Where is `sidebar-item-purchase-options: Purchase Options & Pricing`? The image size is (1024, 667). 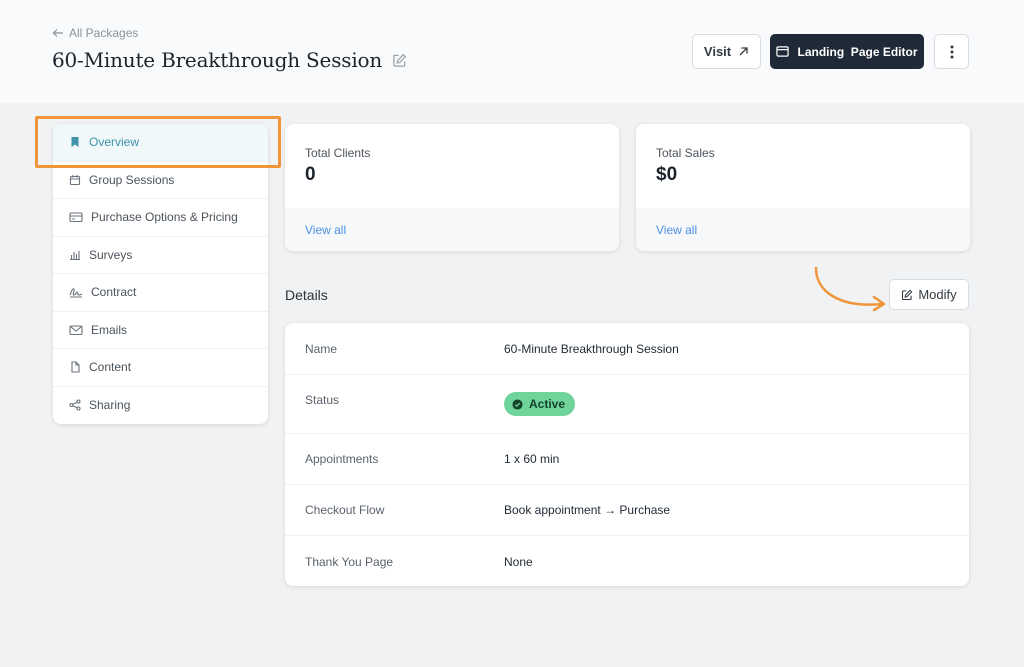
sidebar-item-purchase-options: Purchase Options & Pricing is located at coordinates (160, 218).